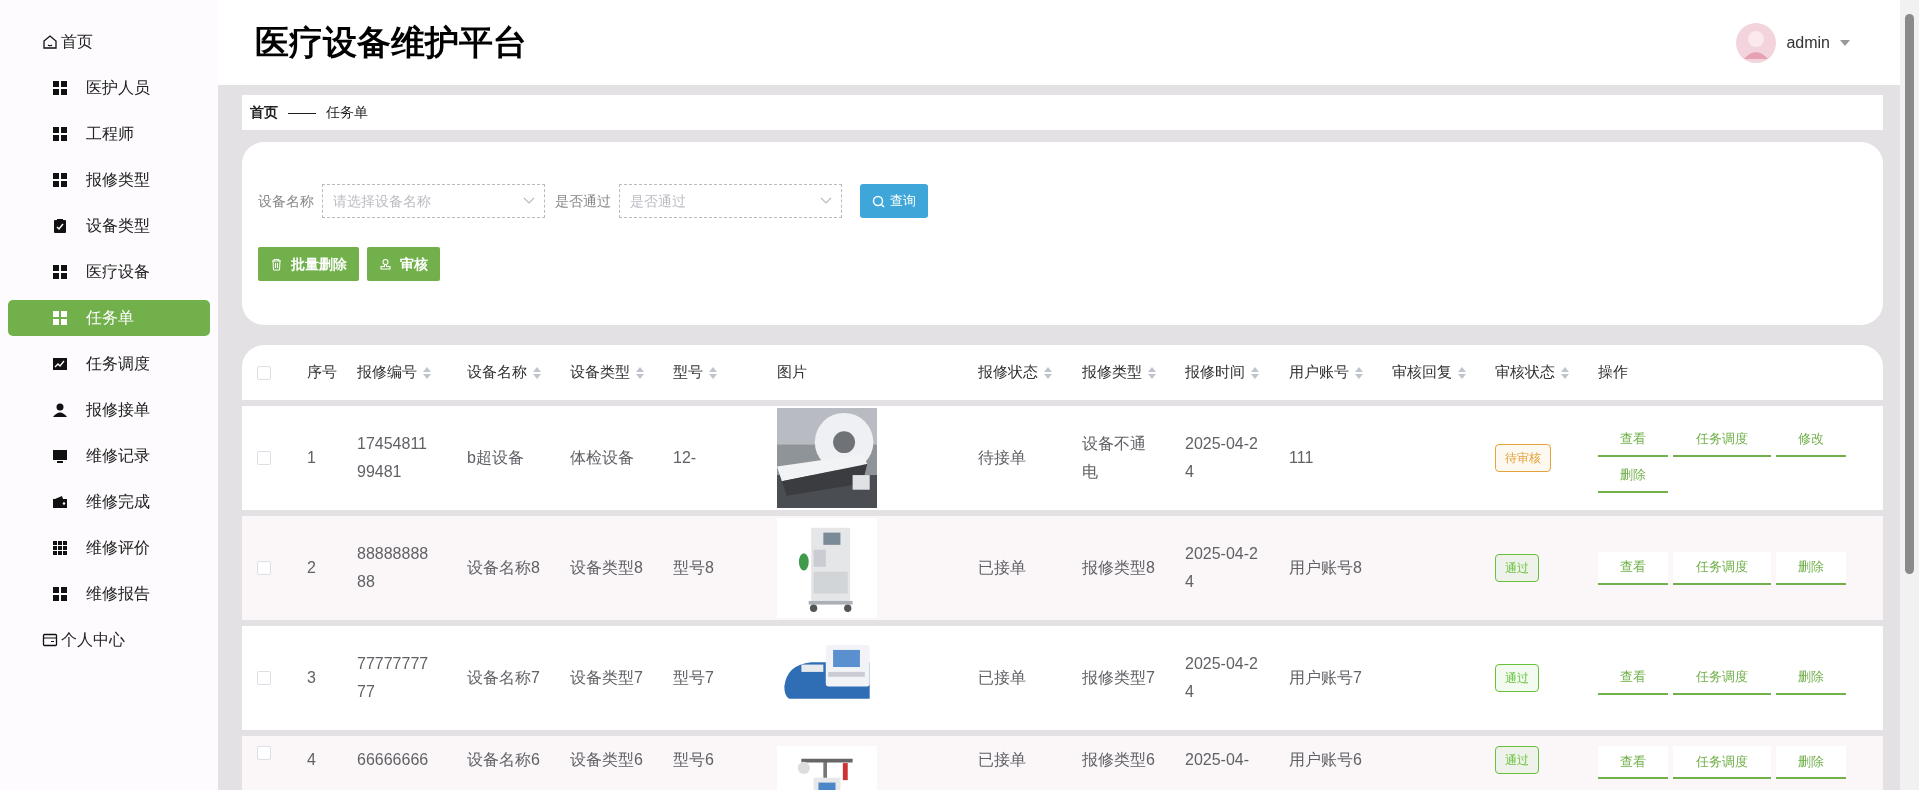 Image resolution: width=1919 pixels, height=790 pixels. Describe the element at coordinates (1119, 568) in the screenshot. I see `table-cell-text: 报修类型8` at that location.